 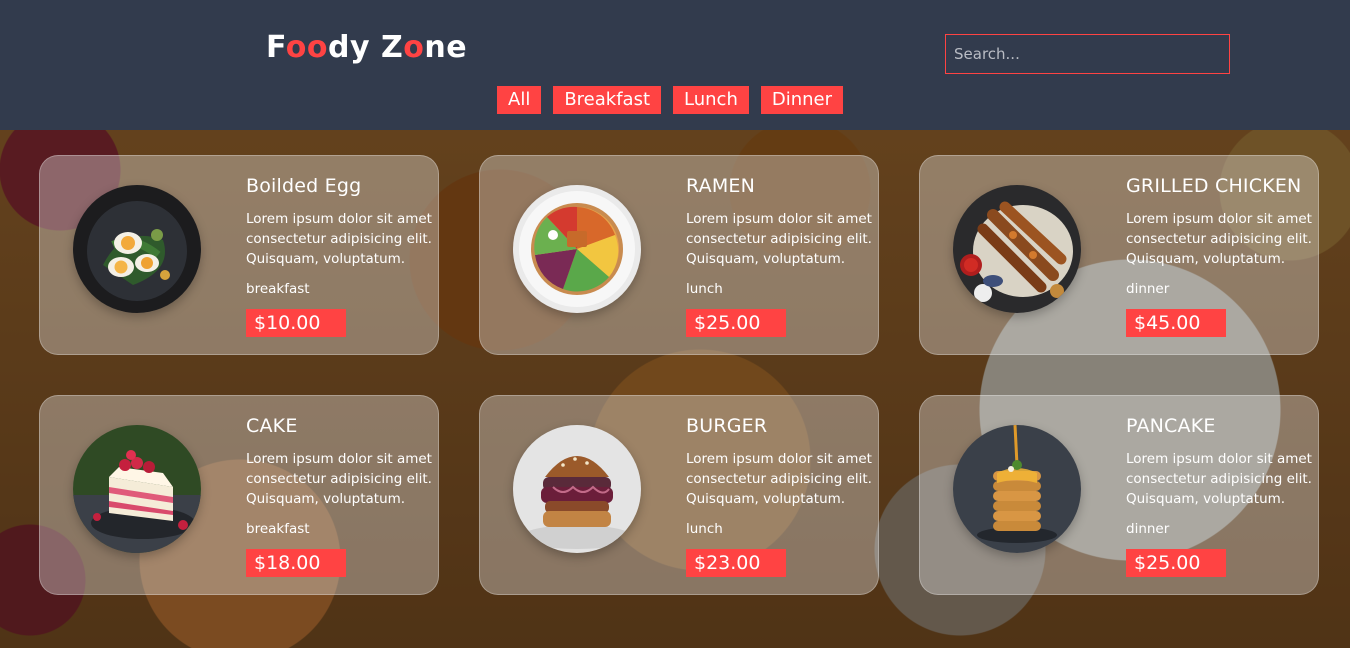 I want to click on brand-part: F, so click(x=276, y=47).